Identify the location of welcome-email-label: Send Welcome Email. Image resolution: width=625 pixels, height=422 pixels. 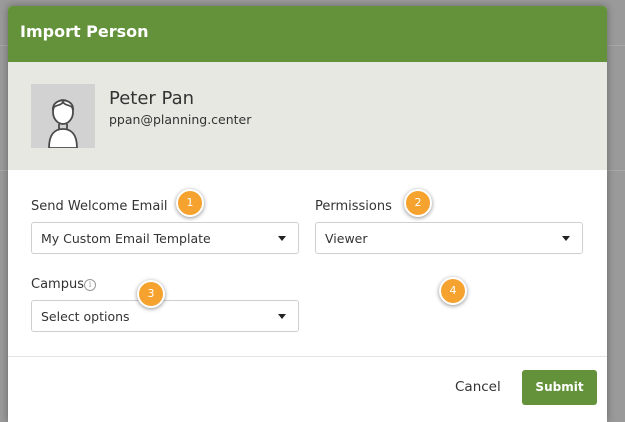
(99, 206).